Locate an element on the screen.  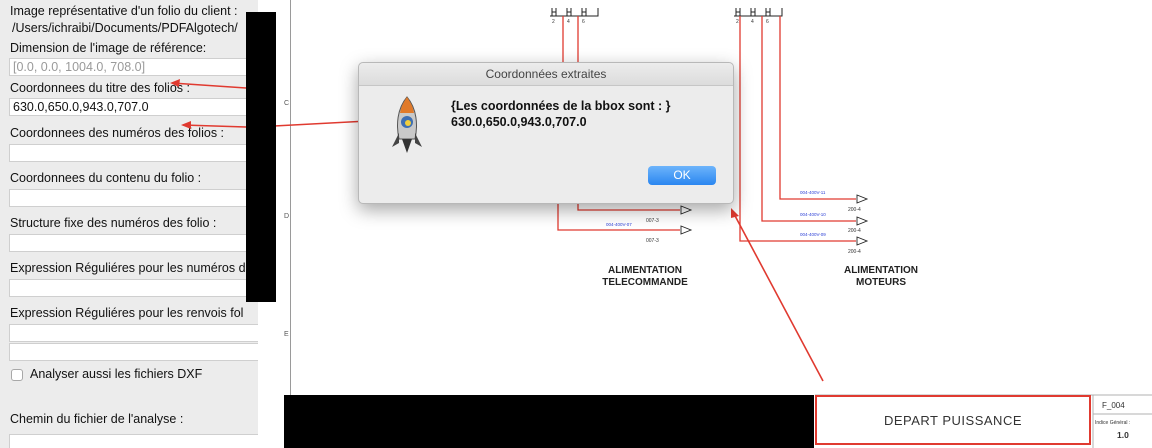
wire-tag-left-2: 004-400V-07 is located at coordinates (619, 224).